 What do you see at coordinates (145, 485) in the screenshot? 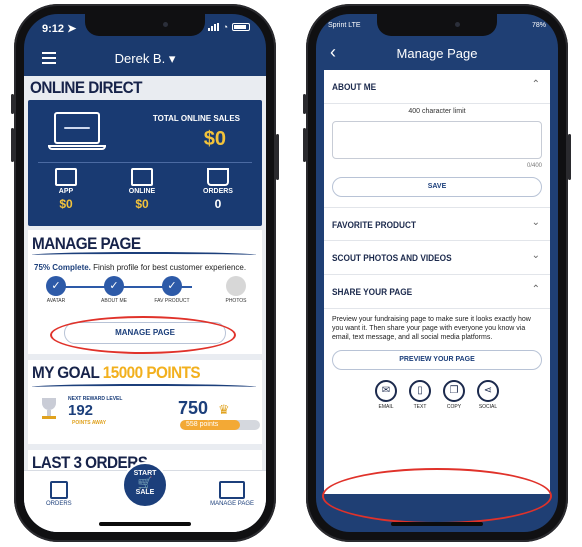
I see `start-sale-button: START 🛒 SALE` at bounding box center [145, 485].